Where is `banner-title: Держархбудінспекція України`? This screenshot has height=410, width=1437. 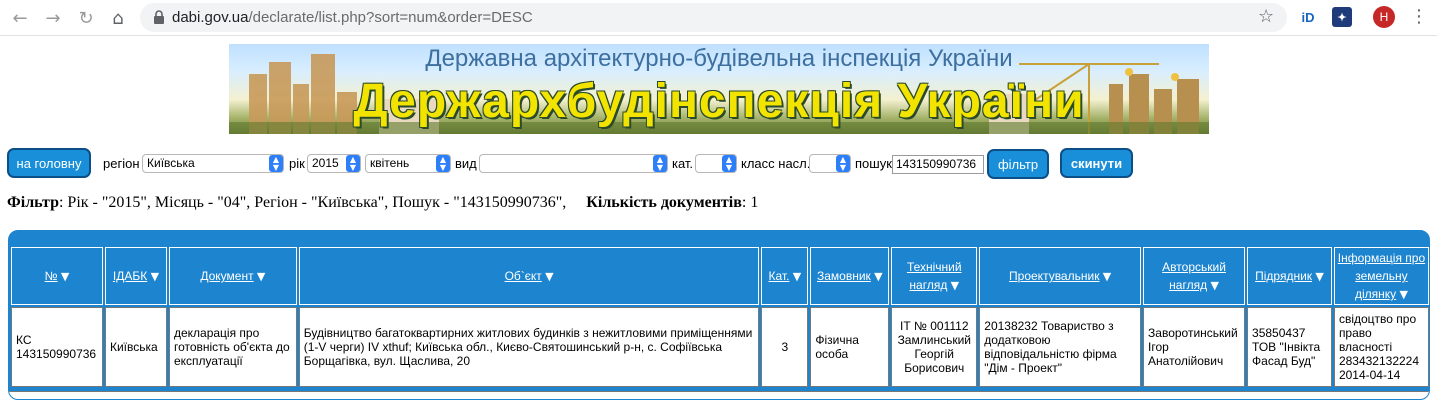 banner-title: Держархбудінспекція України is located at coordinates (719, 101).